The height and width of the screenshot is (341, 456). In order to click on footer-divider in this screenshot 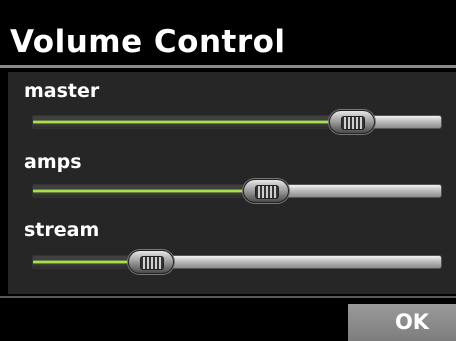, I will do `click(228, 297)`.